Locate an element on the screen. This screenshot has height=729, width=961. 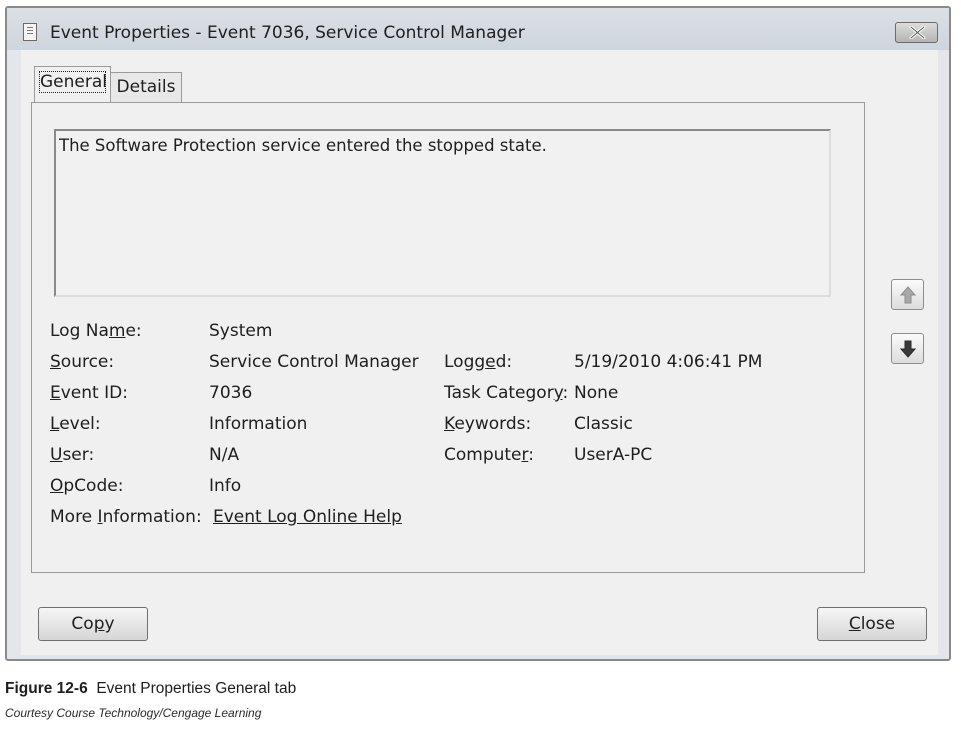
figure-caption: Figure 12-6 Event Properties General tab is located at coordinates (150, 689).